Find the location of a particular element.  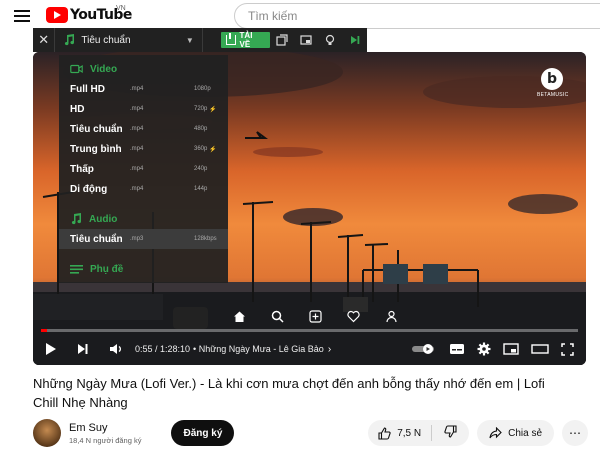

progress-fill is located at coordinates (44, 330).